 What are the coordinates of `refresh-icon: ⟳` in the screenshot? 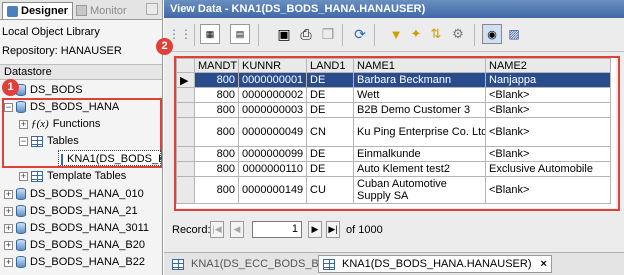 It's located at (360, 34).